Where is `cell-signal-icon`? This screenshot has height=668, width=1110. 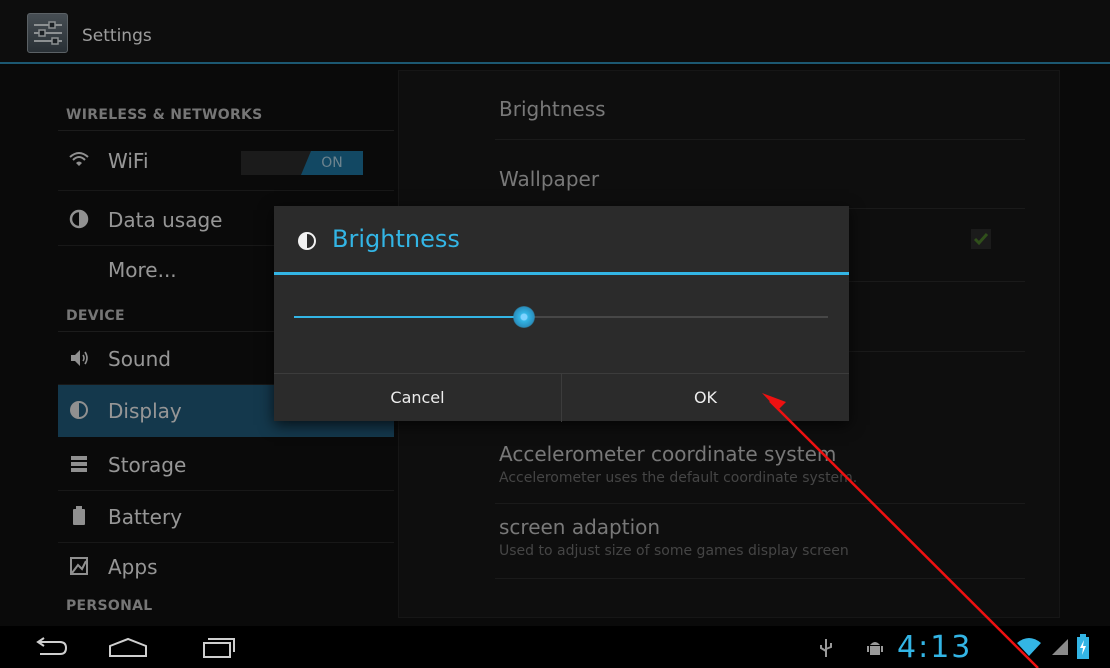 cell-signal-icon is located at coordinates (1060, 647).